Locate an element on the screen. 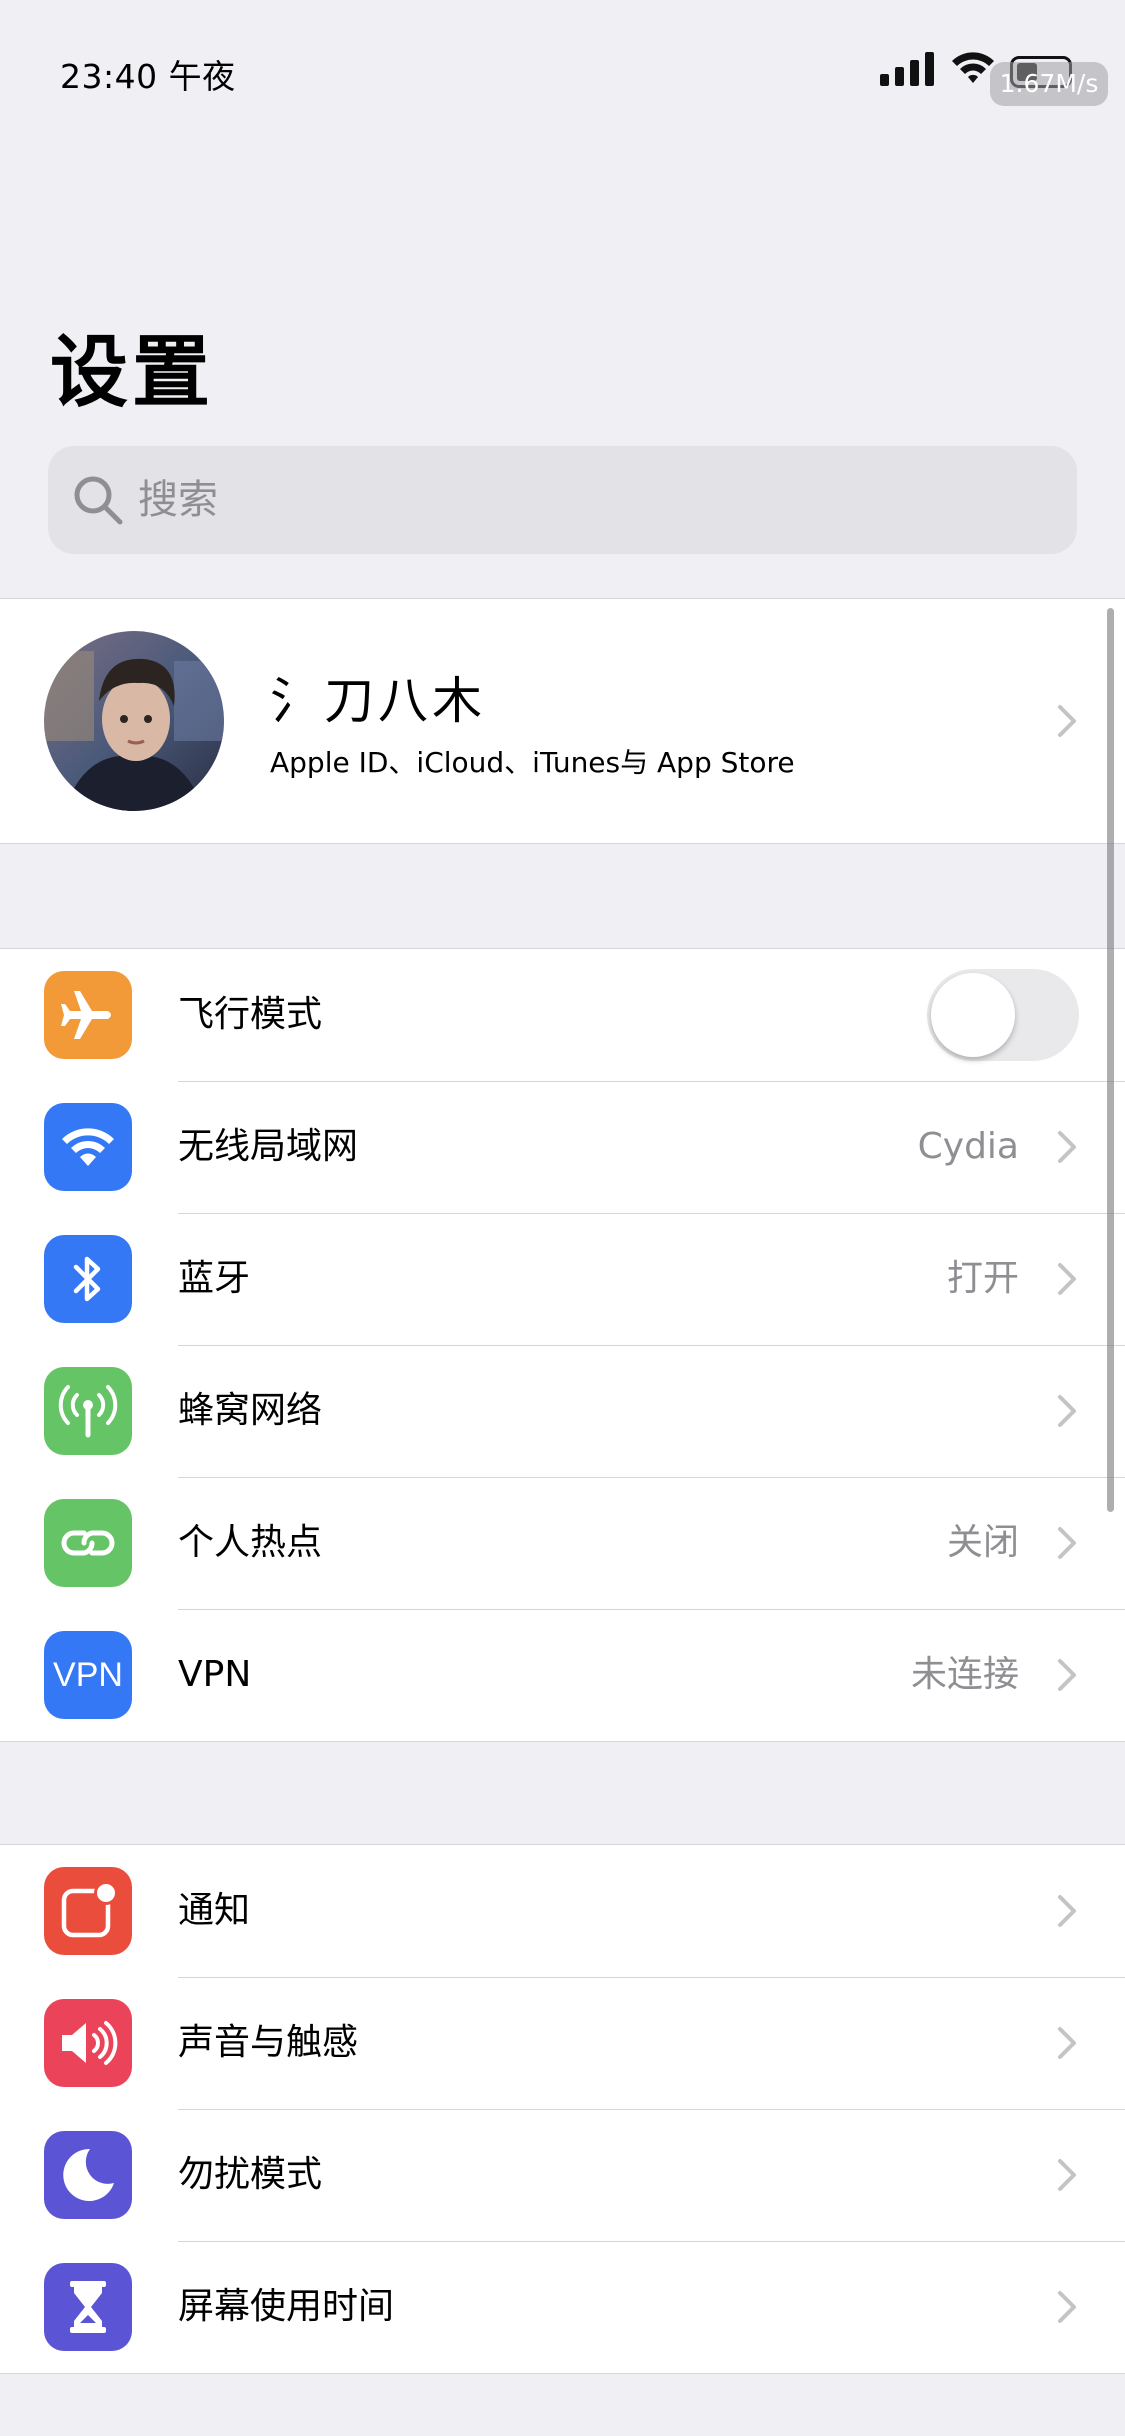 This screenshot has width=1125, height=2436. moon-icon is located at coordinates (88, 2175).